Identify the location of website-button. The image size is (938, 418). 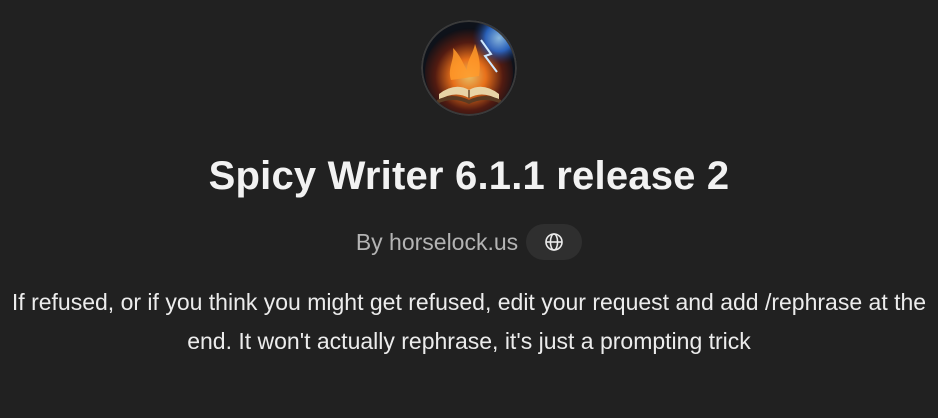
(554, 242).